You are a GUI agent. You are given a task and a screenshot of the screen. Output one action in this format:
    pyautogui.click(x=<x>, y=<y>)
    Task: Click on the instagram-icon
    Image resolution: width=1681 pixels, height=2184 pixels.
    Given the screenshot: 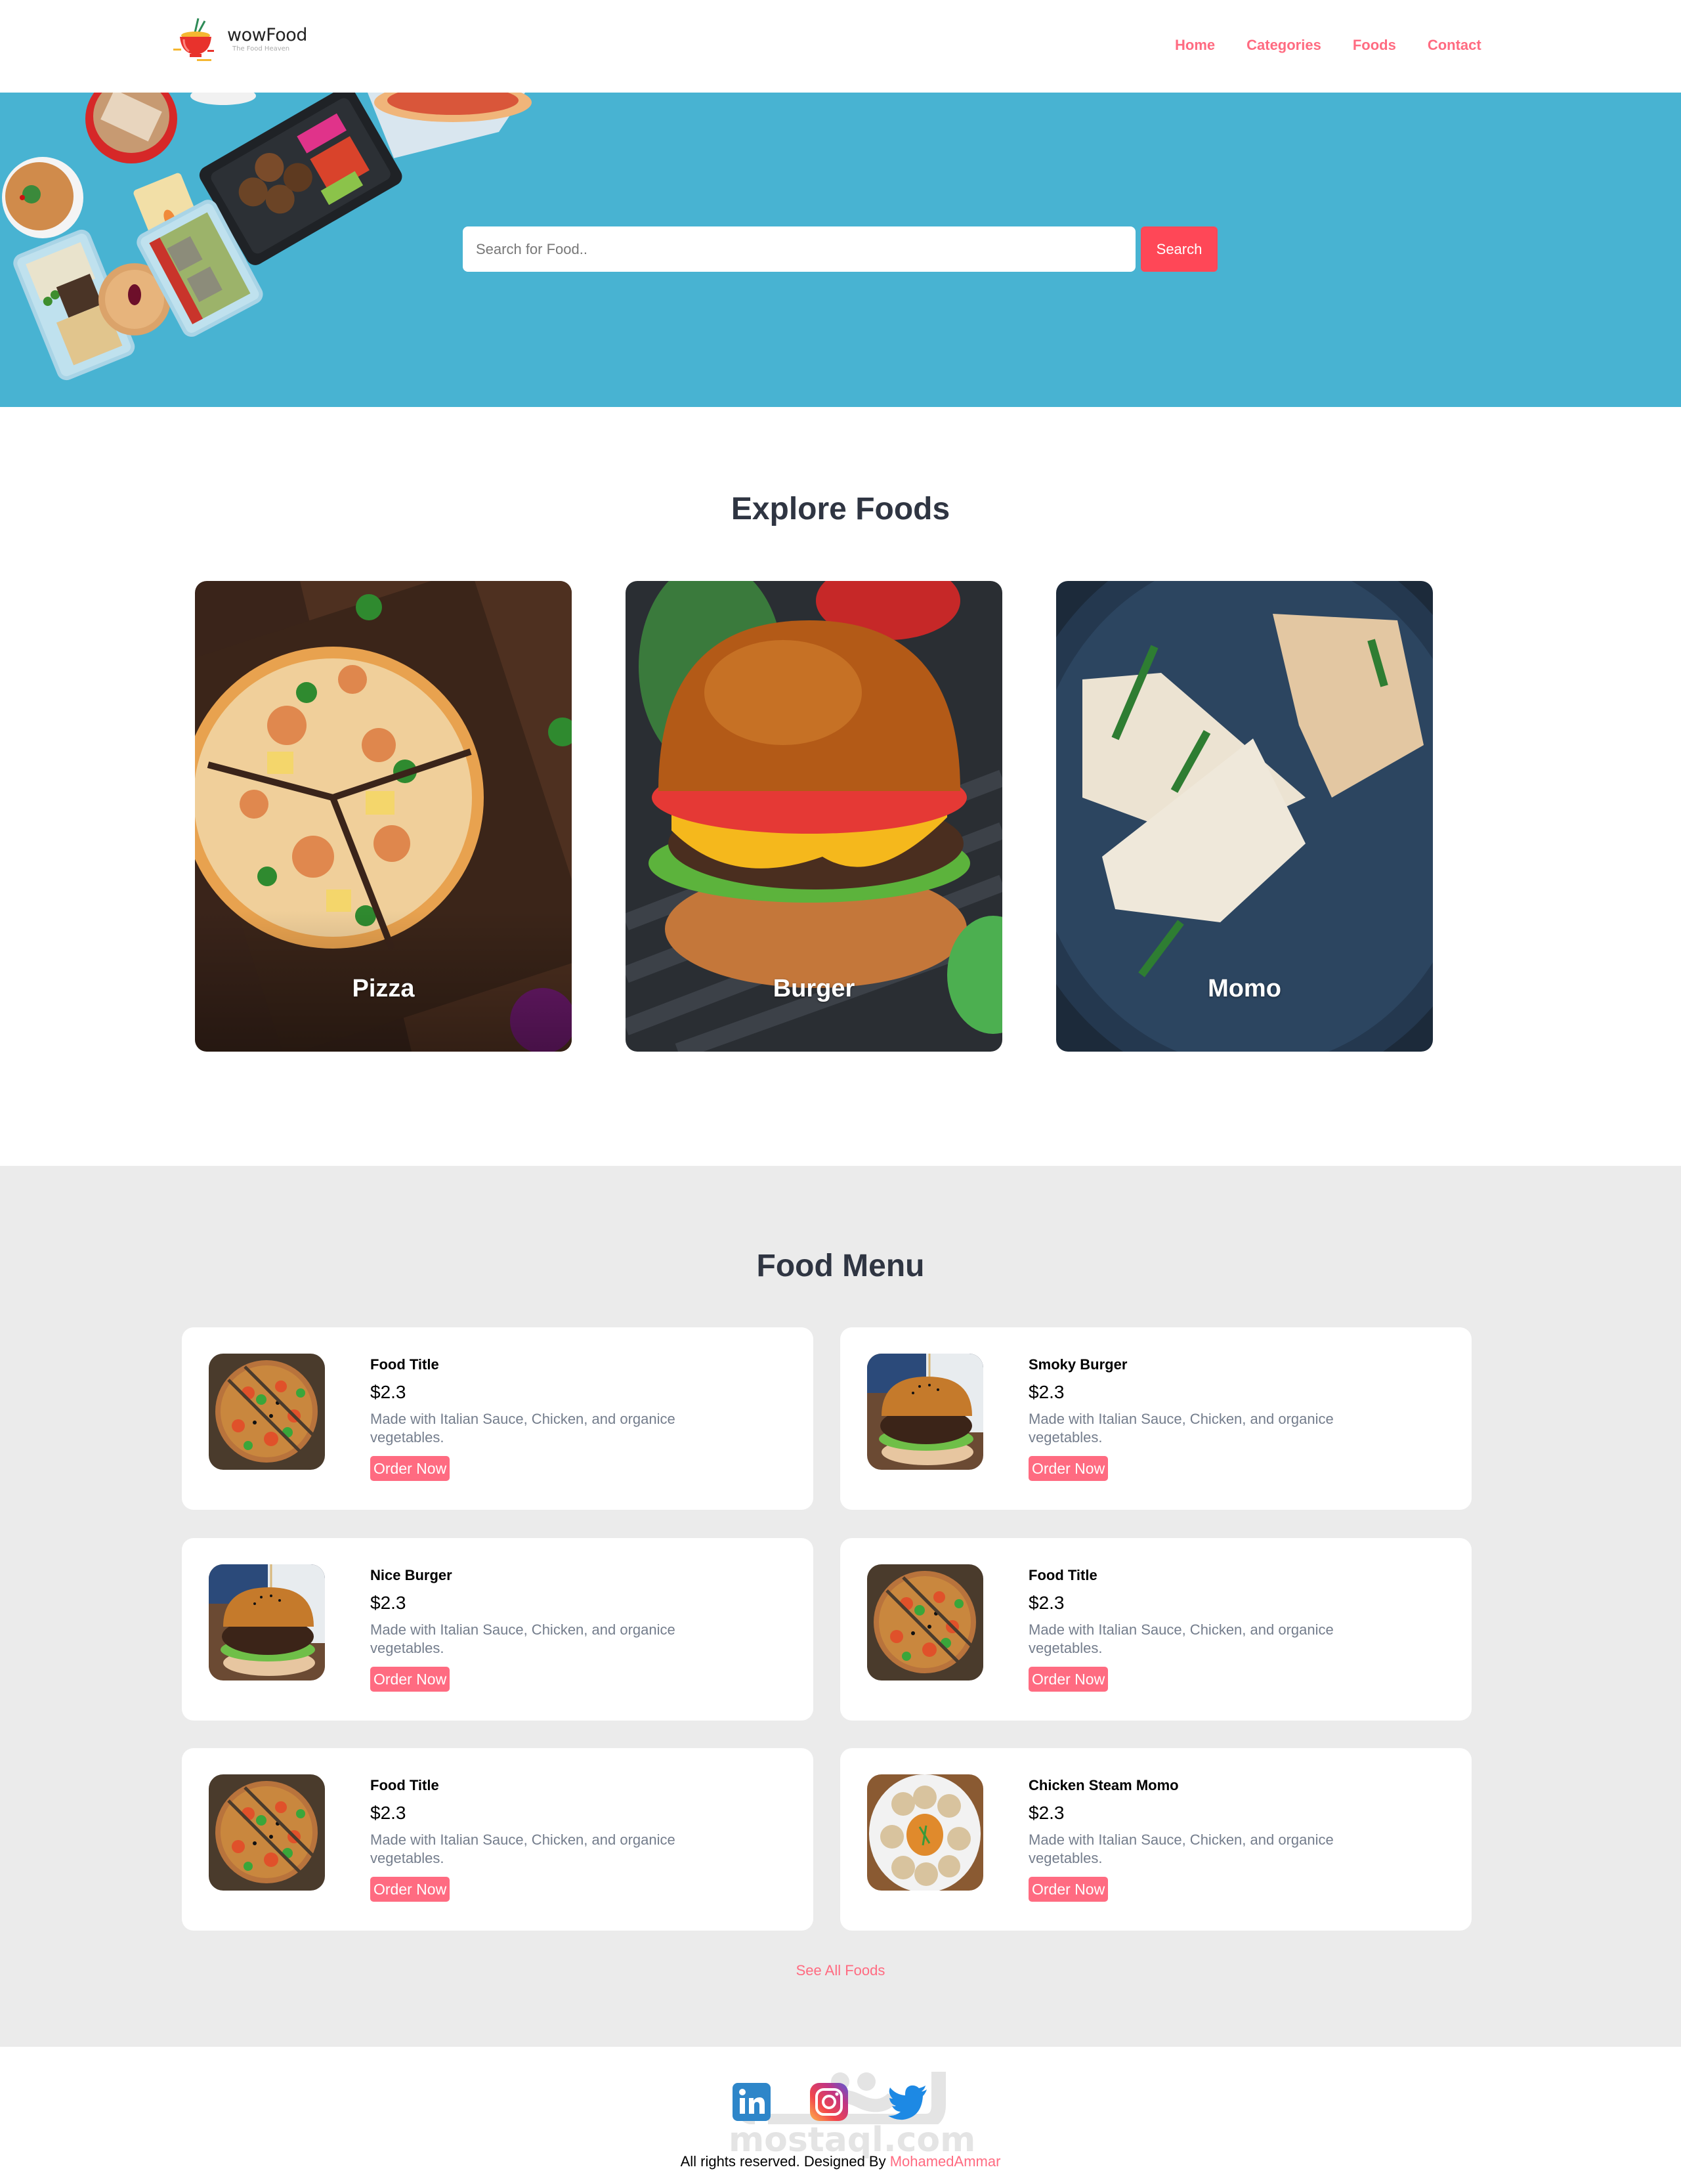 What is the action you would take?
    pyautogui.click(x=829, y=2102)
    